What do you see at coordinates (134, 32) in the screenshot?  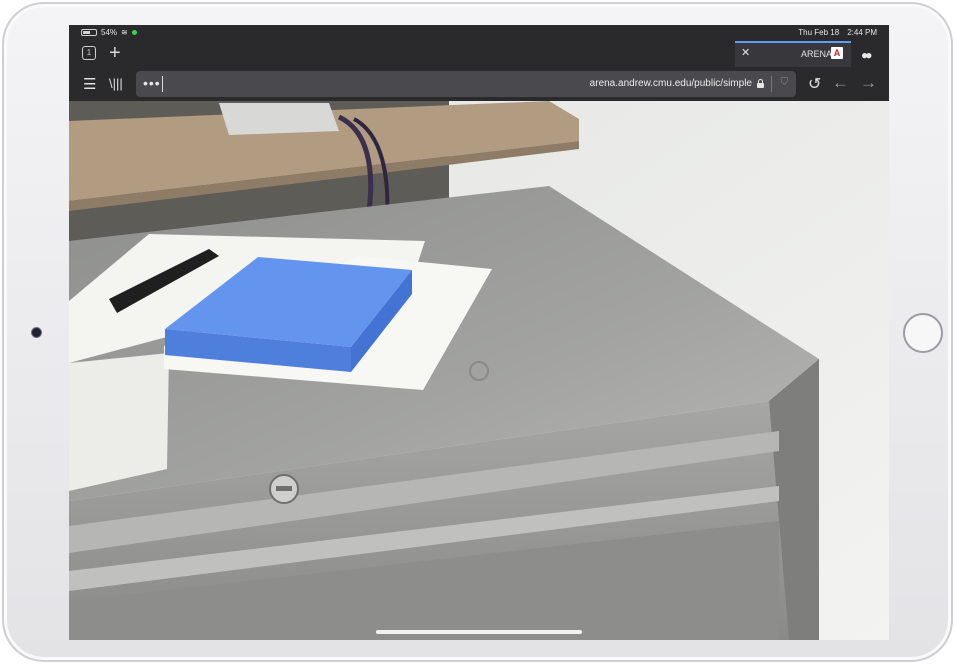 I see `camera-in-use-dot` at bounding box center [134, 32].